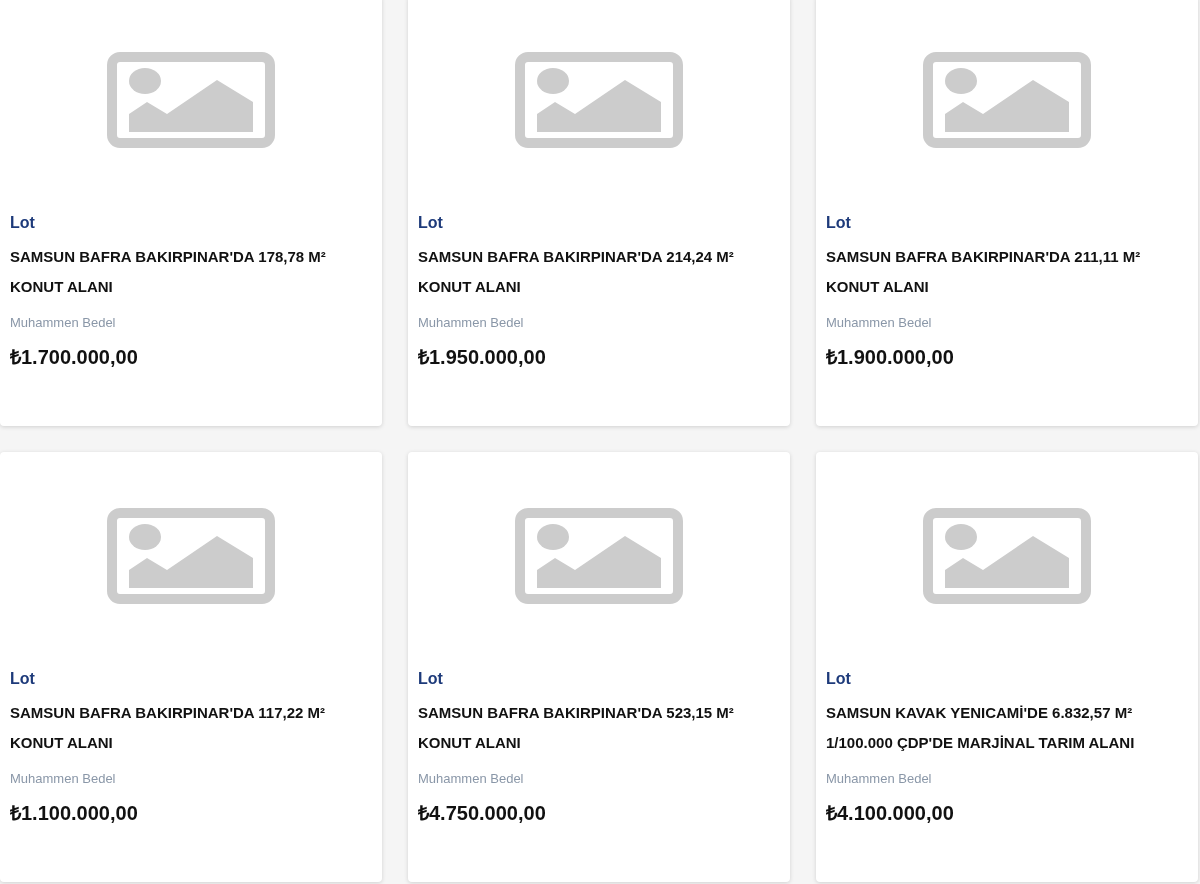 Image resolution: width=1200 pixels, height=884 pixels. Describe the element at coordinates (576, 257) in the screenshot. I see `listing-title: SAMSUN BAFRA BAKIRPINAR'DA 214,24 M²` at that location.